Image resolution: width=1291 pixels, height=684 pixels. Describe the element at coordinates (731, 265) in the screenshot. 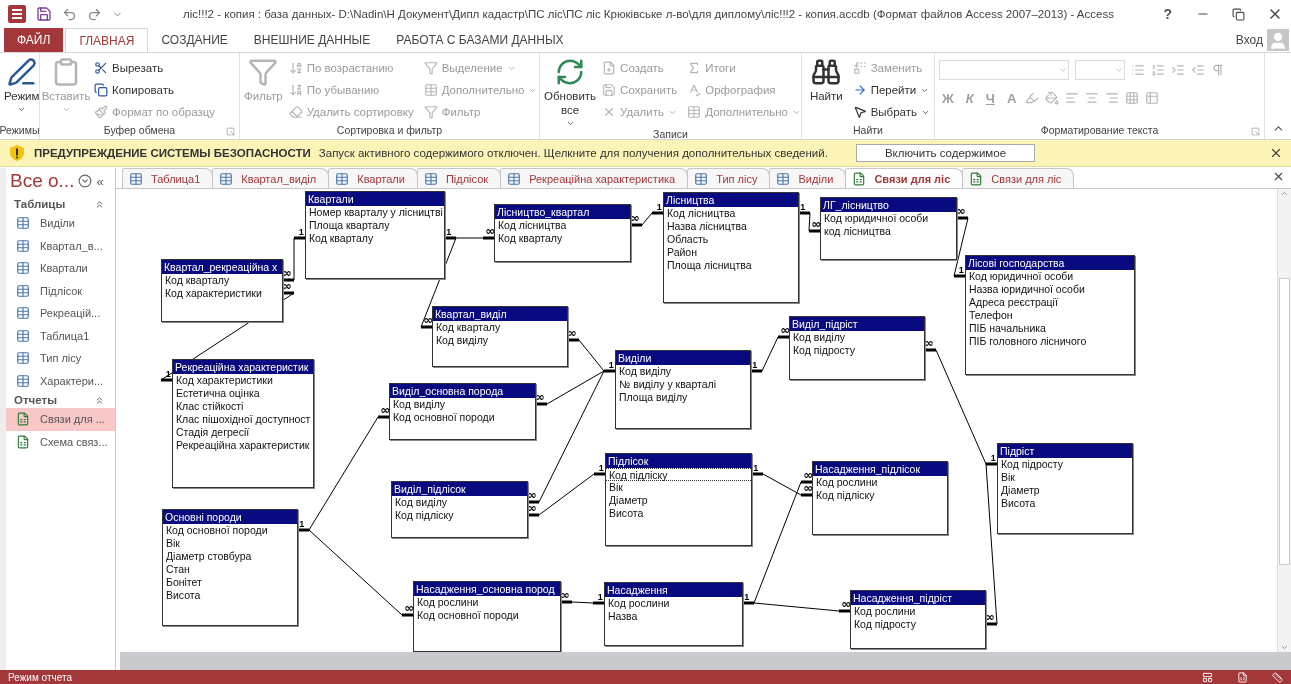

I see `field-name: Площа лісництва` at that location.